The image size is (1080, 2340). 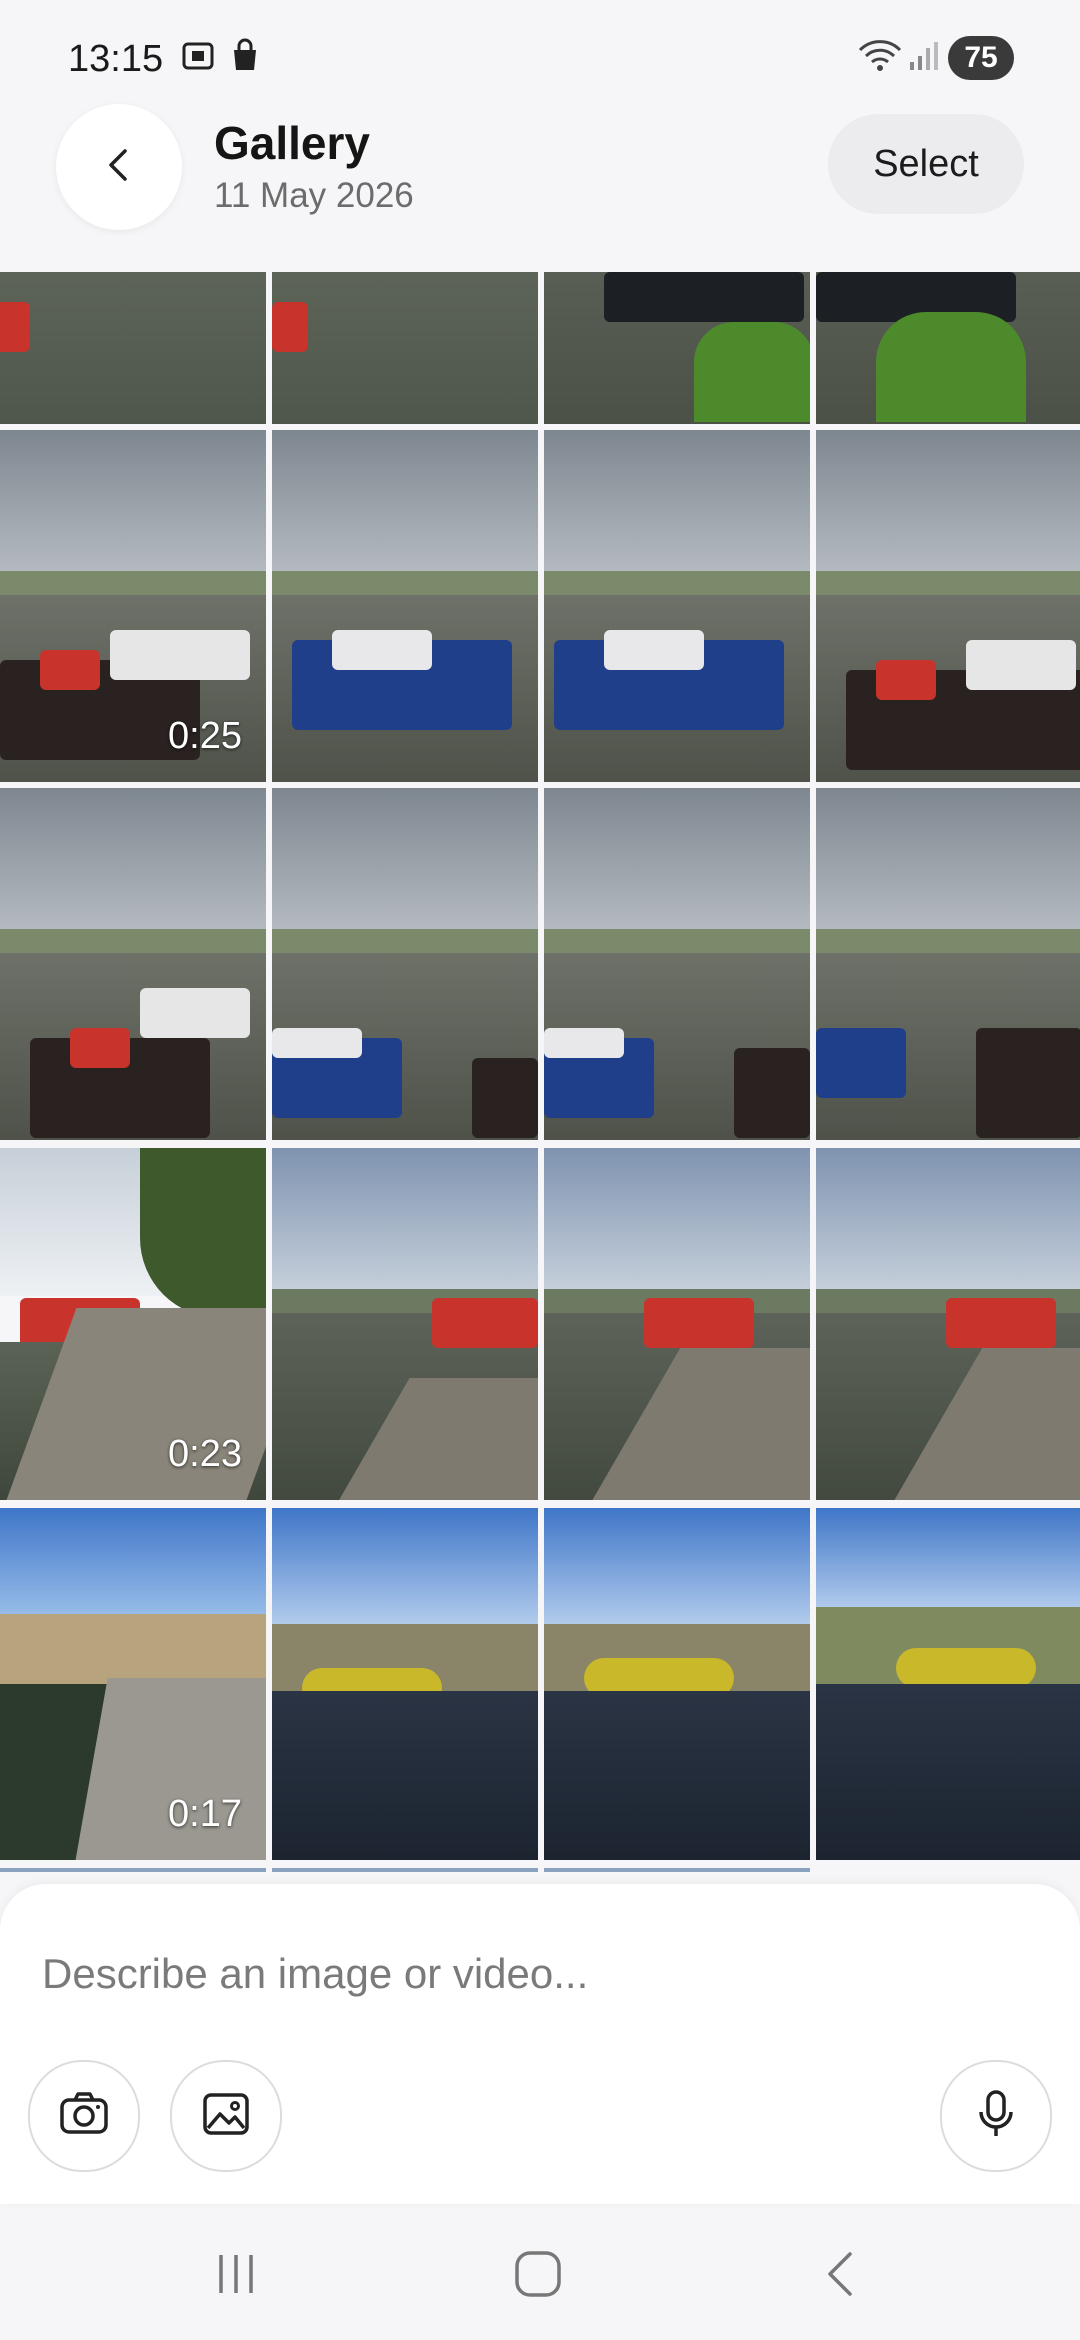 What do you see at coordinates (292, 143) in the screenshot?
I see `page-title: Gallery` at bounding box center [292, 143].